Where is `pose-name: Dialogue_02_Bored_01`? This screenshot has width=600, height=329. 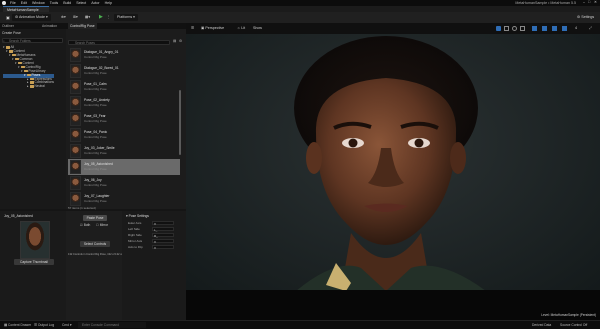 pose-name: Dialogue_02_Bored_01 is located at coordinates (101, 68).